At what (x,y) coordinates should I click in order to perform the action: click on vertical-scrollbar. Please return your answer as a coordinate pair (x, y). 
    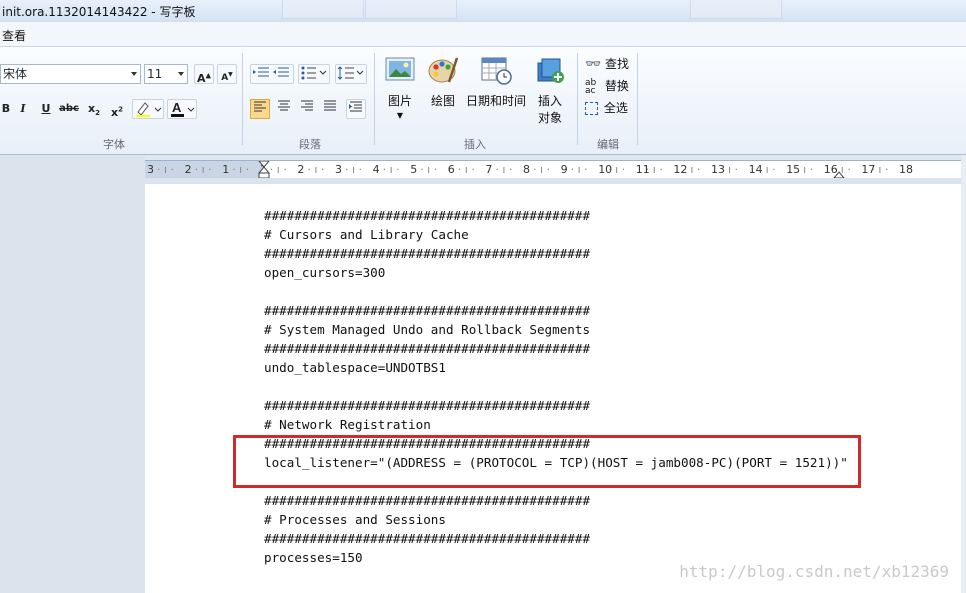
    Looking at the image, I should click on (963, 374).